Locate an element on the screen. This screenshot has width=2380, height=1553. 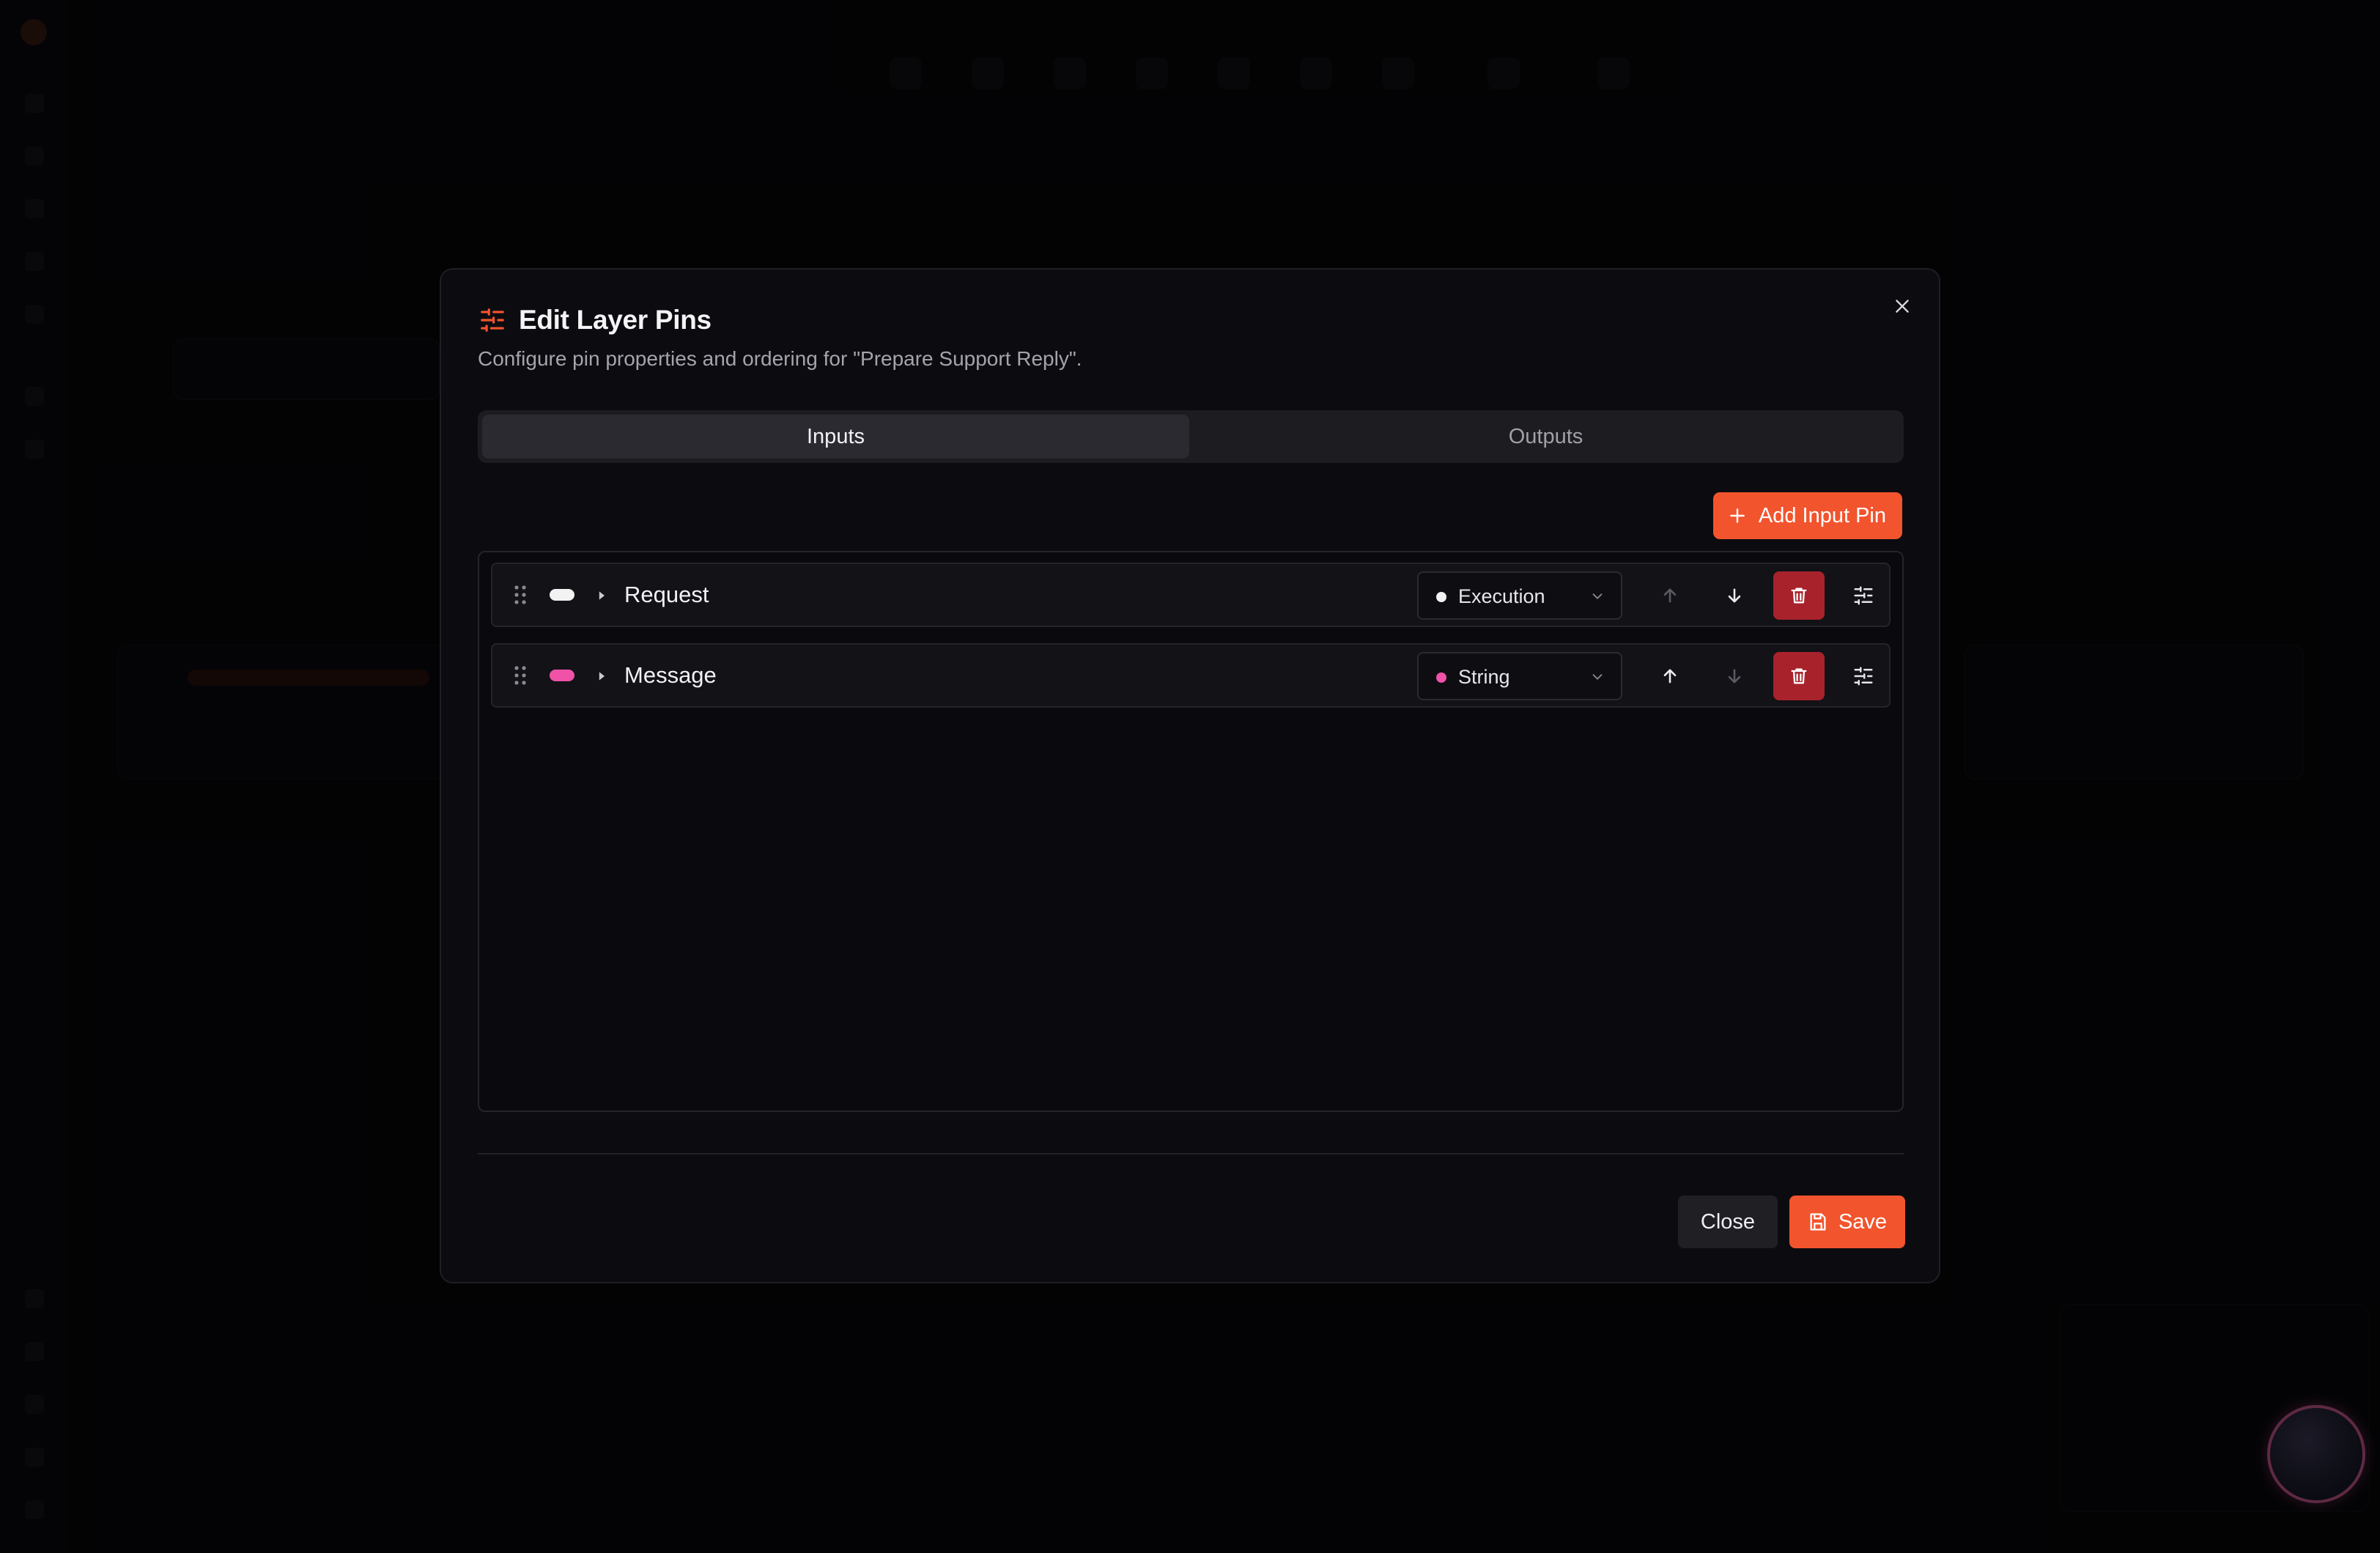
dialog-header: Edit Layer Pins is located at coordinates (595, 320).